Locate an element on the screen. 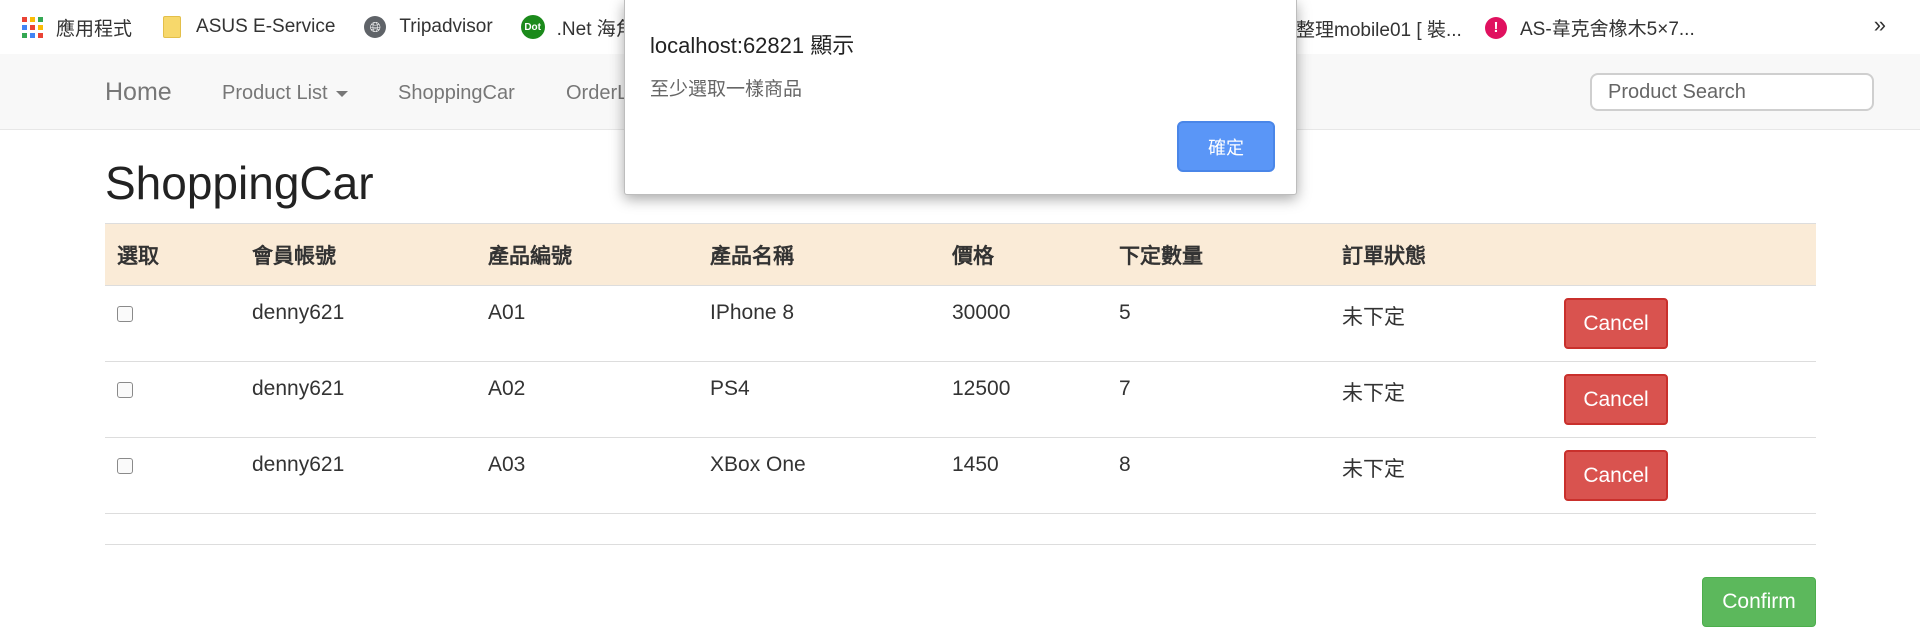 The width and height of the screenshot is (1920, 638). navbar-brand: Home is located at coordinates (138, 92).